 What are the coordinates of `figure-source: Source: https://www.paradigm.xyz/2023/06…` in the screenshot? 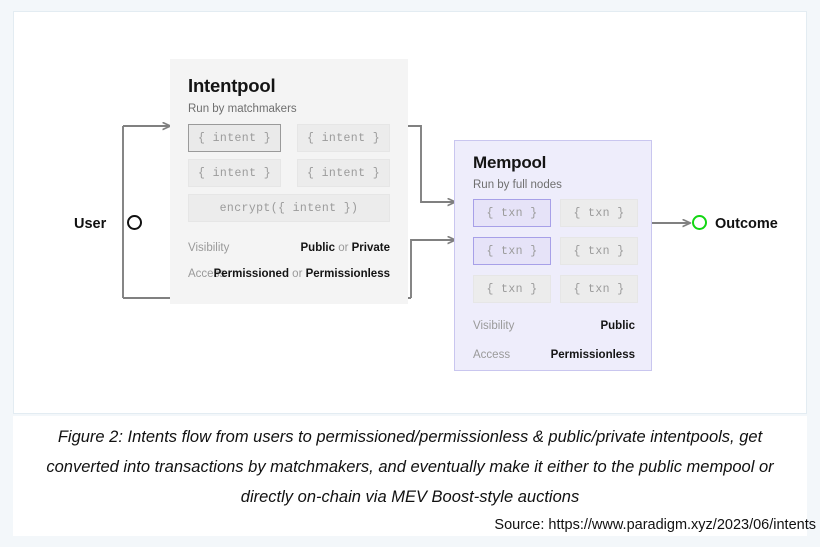 It's located at (655, 525).